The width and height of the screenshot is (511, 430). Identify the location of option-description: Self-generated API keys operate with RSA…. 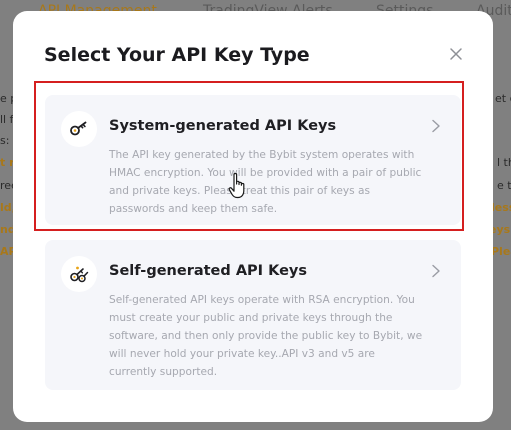
(275, 336).